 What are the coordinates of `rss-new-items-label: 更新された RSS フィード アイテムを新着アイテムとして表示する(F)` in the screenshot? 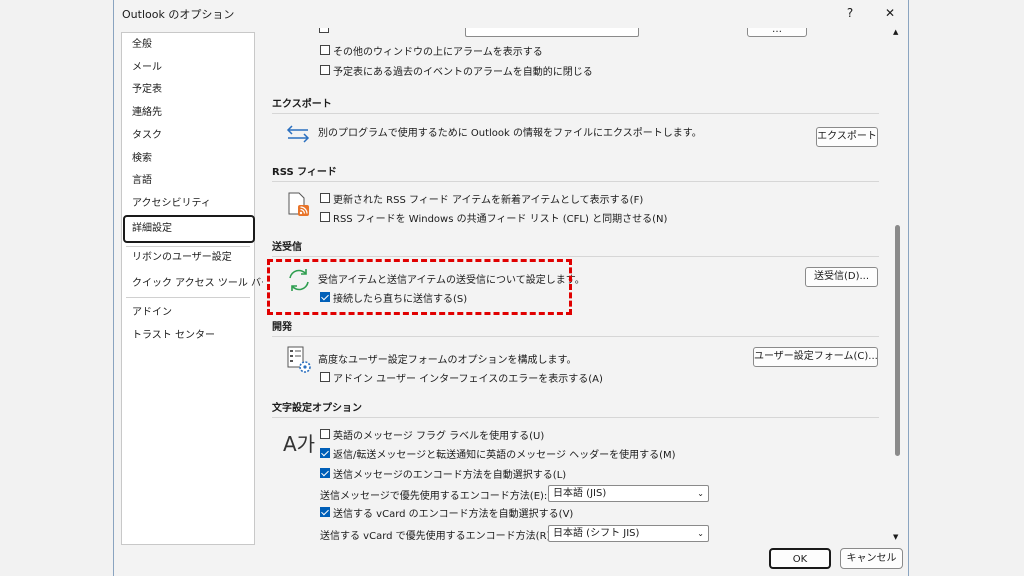 It's located at (488, 200).